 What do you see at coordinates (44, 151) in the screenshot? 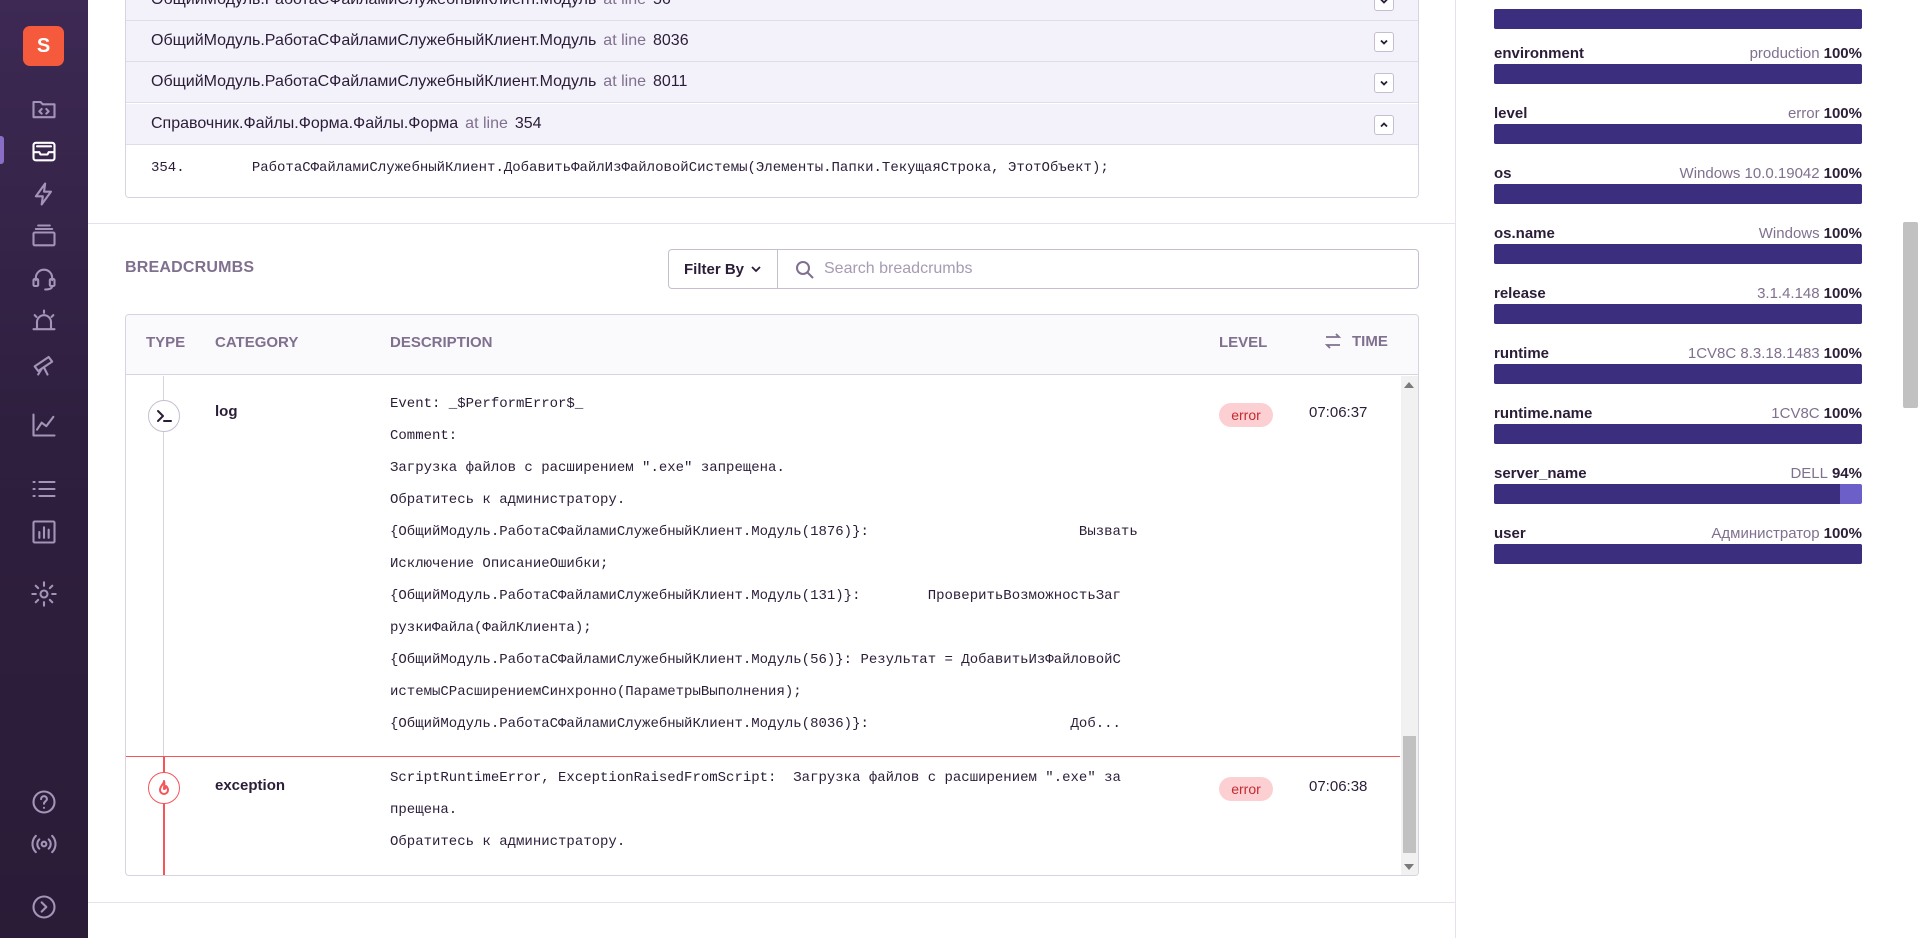
I see `sidebar-item-issues` at bounding box center [44, 151].